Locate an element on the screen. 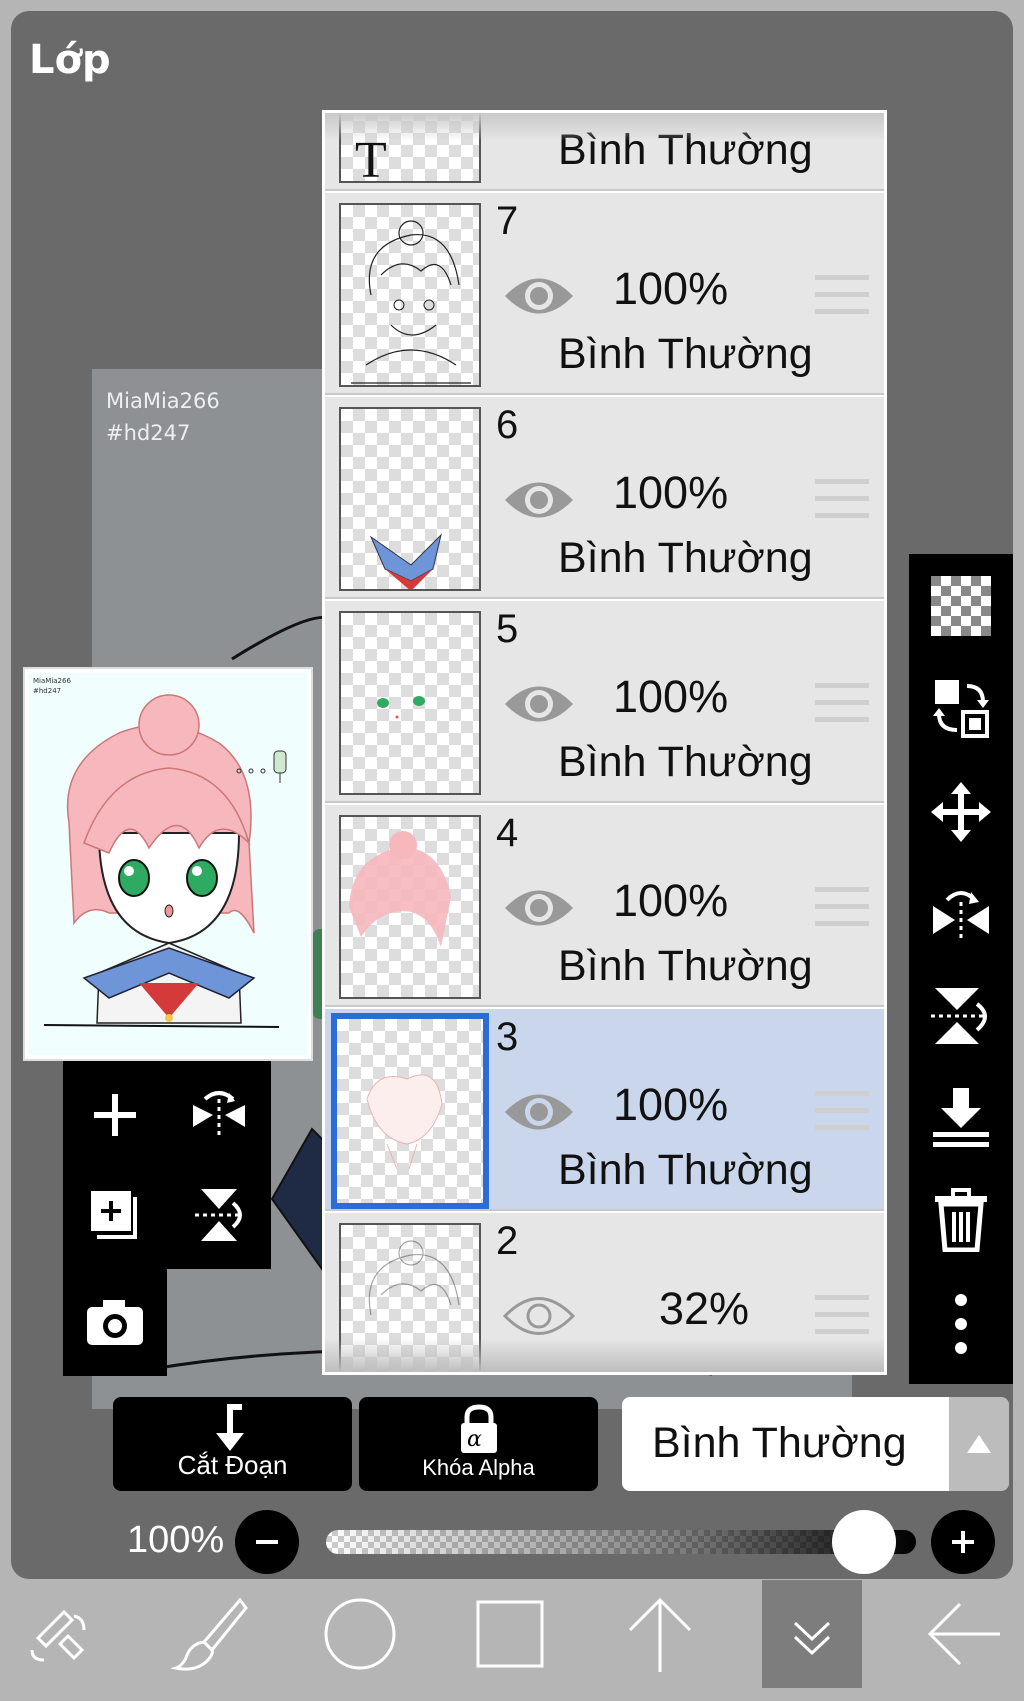 The width and height of the screenshot is (1024, 1701). merge-down-button is located at coordinates (961, 1118).